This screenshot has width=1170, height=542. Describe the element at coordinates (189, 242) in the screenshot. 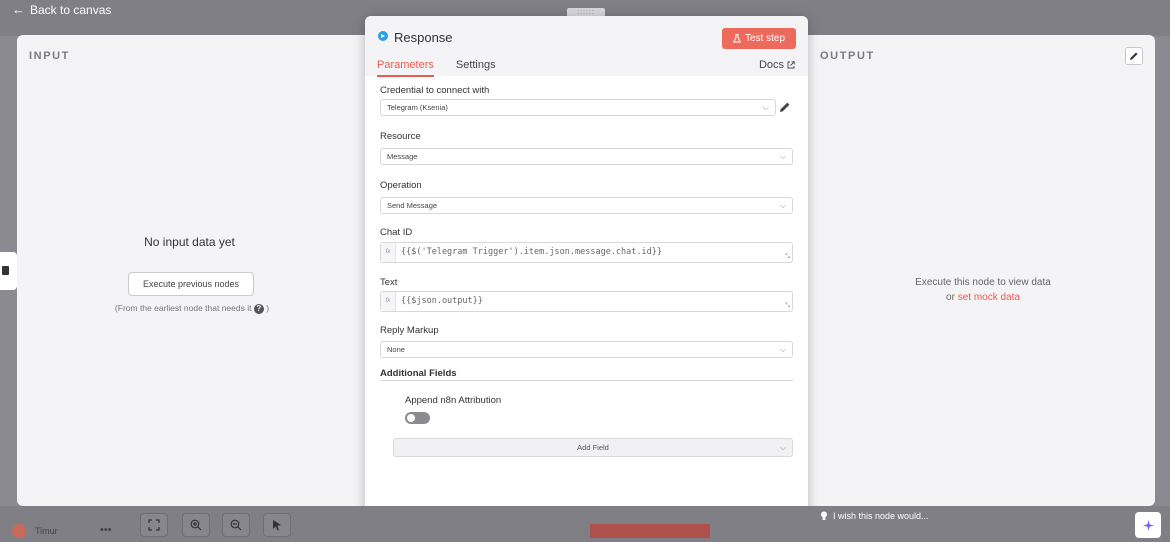

I see `no-input-title: No input data yet` at that location.